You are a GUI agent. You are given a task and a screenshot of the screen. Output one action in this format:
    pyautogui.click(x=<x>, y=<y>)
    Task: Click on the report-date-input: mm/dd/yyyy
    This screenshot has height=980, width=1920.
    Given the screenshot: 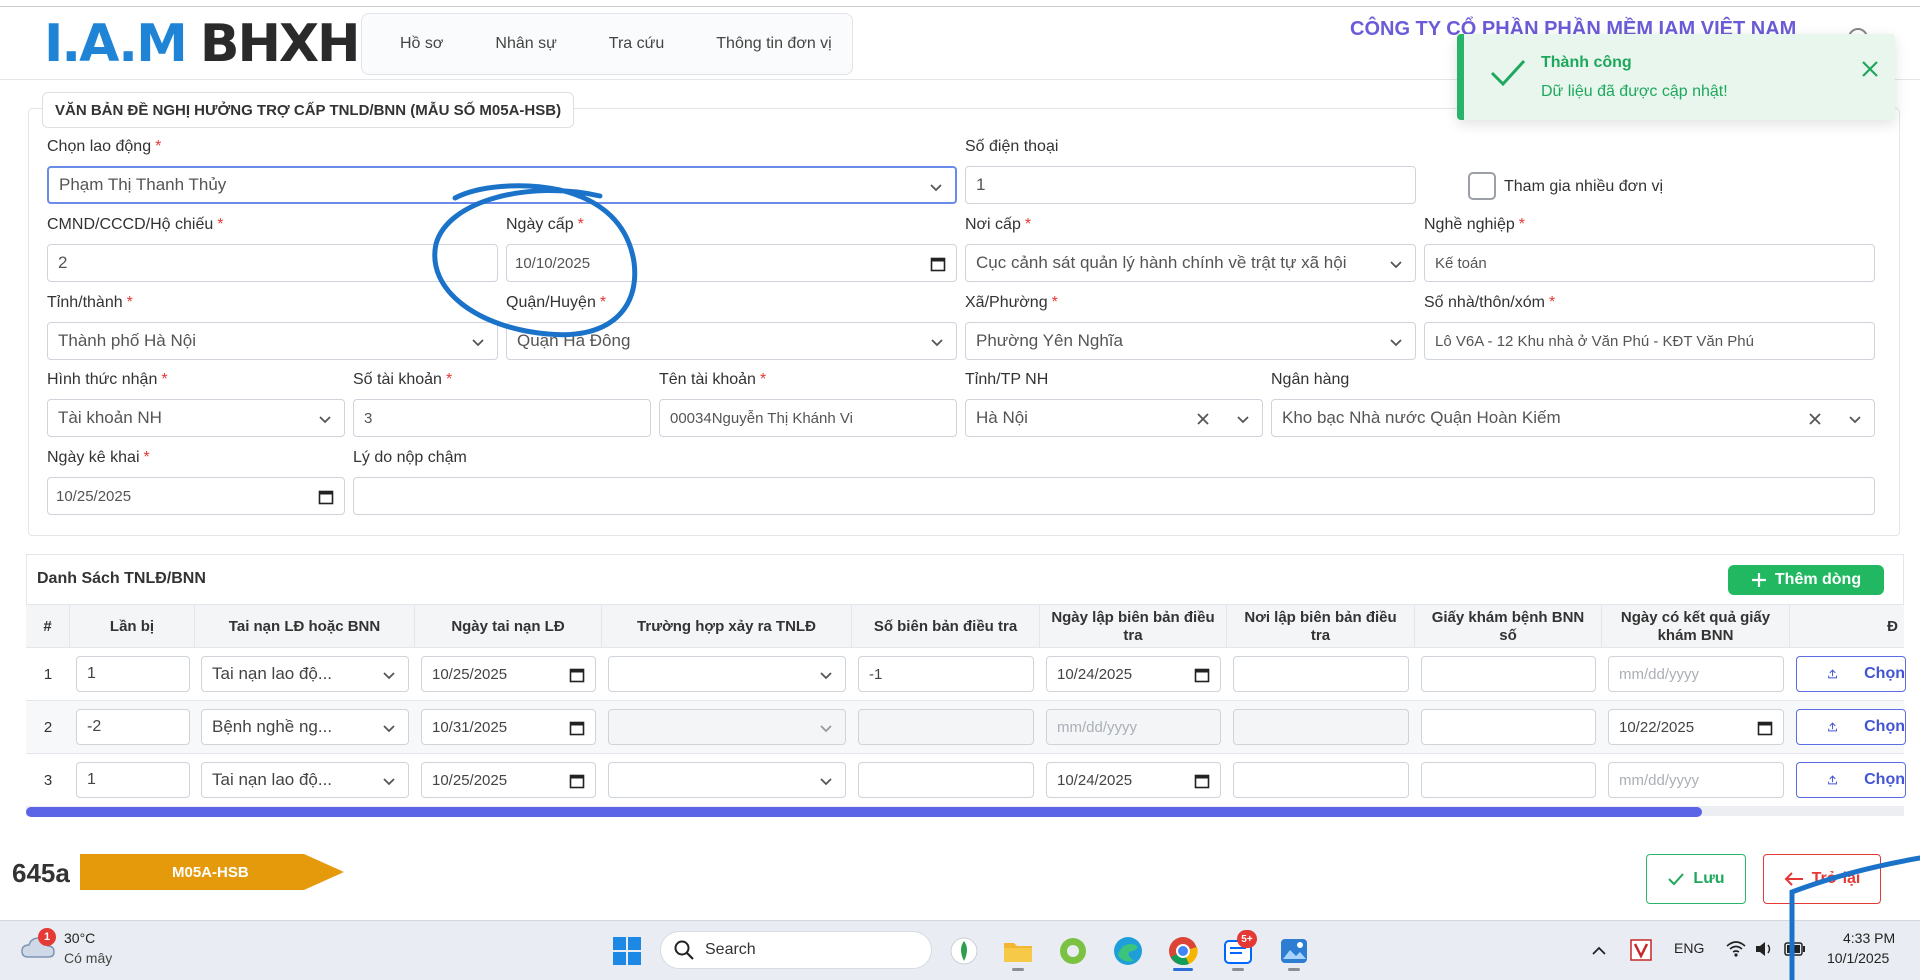 What is the action you would take?
    pyautogui.click(x=1133, y=727)
    